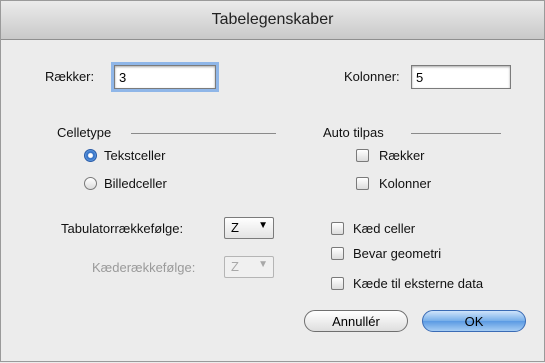 This screenshot has height=363, width=545. Describe the element at coordinates (461, 77) in the screenshot. I see `columns-field: 5` at that location.